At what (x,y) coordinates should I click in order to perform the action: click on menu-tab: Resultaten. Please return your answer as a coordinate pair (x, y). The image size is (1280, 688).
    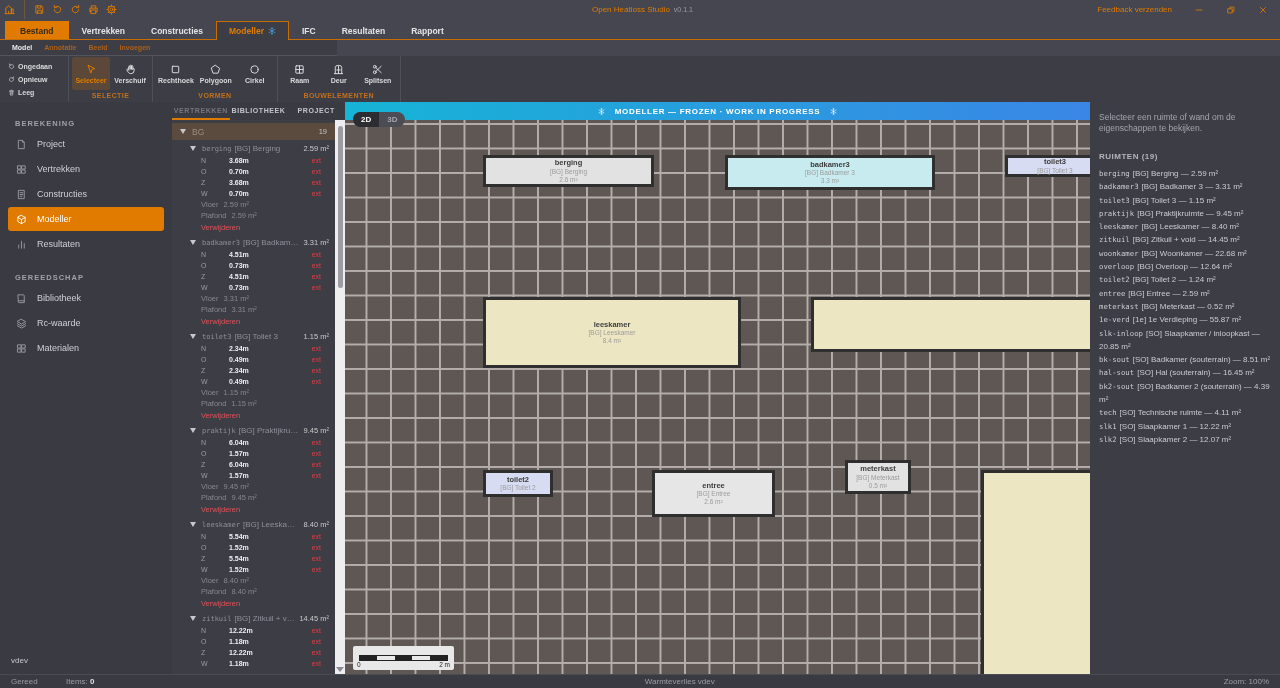
    Looking at the image, I should click on (363, 30).